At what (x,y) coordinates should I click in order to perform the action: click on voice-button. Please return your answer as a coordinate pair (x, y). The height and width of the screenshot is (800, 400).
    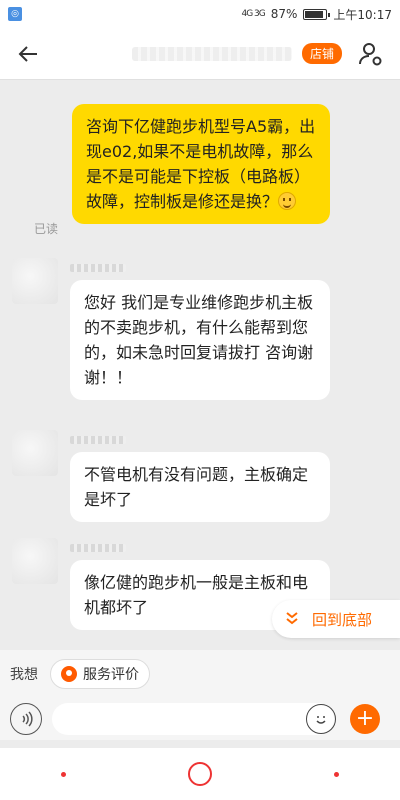
    Looking at the image, I should click on (26, 719).